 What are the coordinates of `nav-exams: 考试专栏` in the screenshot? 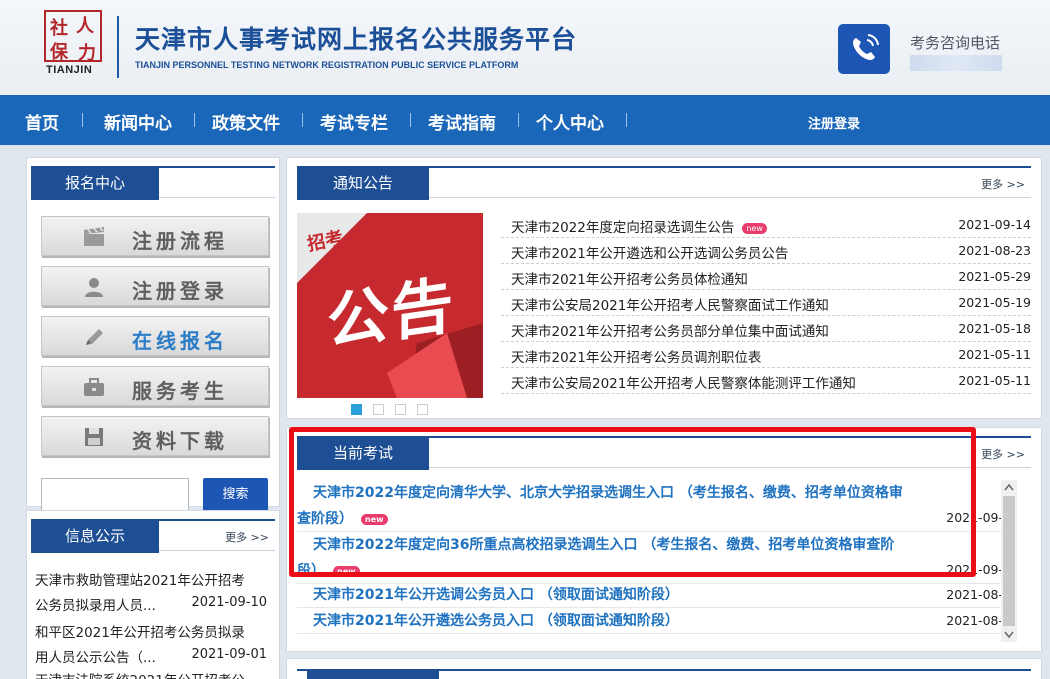 It's located at (354, 121).